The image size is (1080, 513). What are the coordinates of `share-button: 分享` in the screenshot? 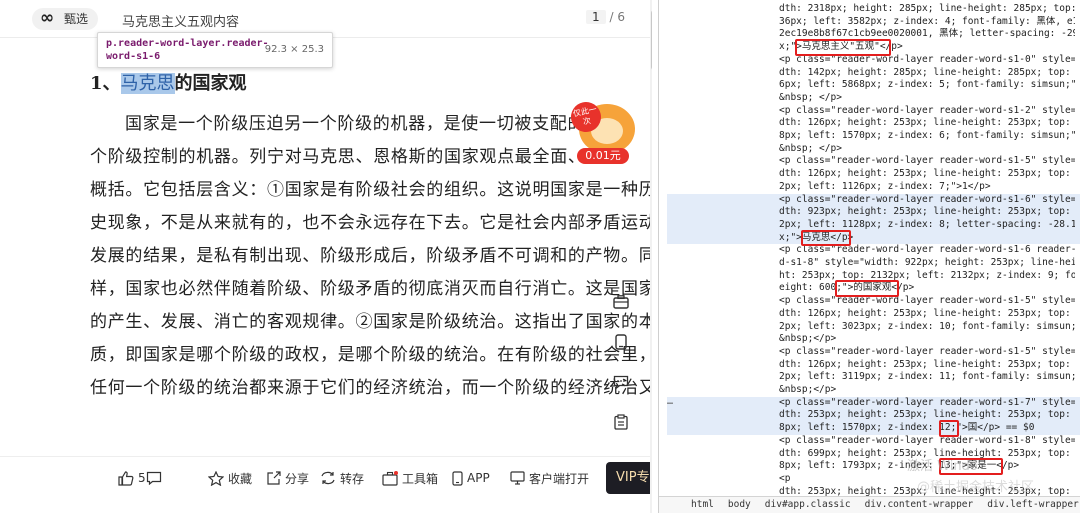 It's located at (287, 478).